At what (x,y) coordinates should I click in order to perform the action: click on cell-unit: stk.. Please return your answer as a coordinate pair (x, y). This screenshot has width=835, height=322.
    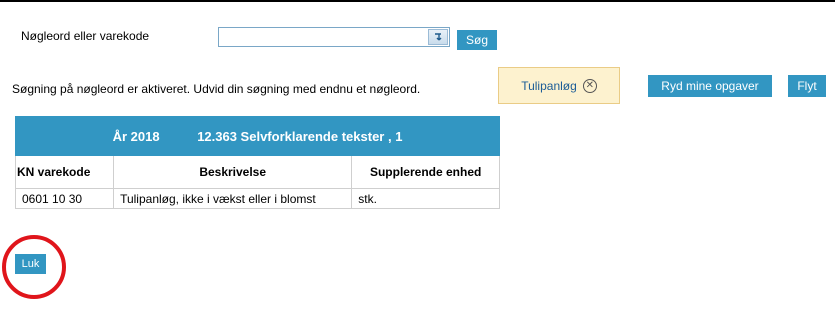
    Looking at the image, I should click on (425, 198).